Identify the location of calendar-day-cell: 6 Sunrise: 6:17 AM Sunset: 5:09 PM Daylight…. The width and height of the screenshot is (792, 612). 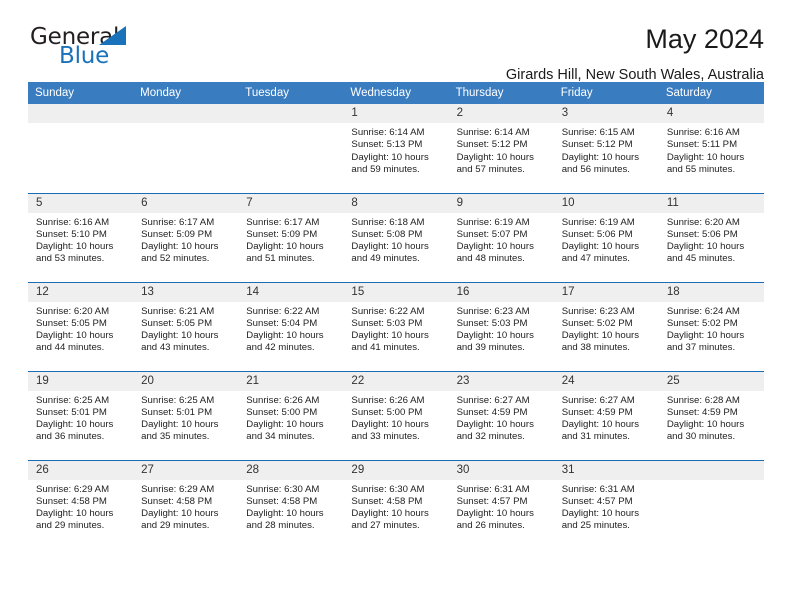
(186, 237).